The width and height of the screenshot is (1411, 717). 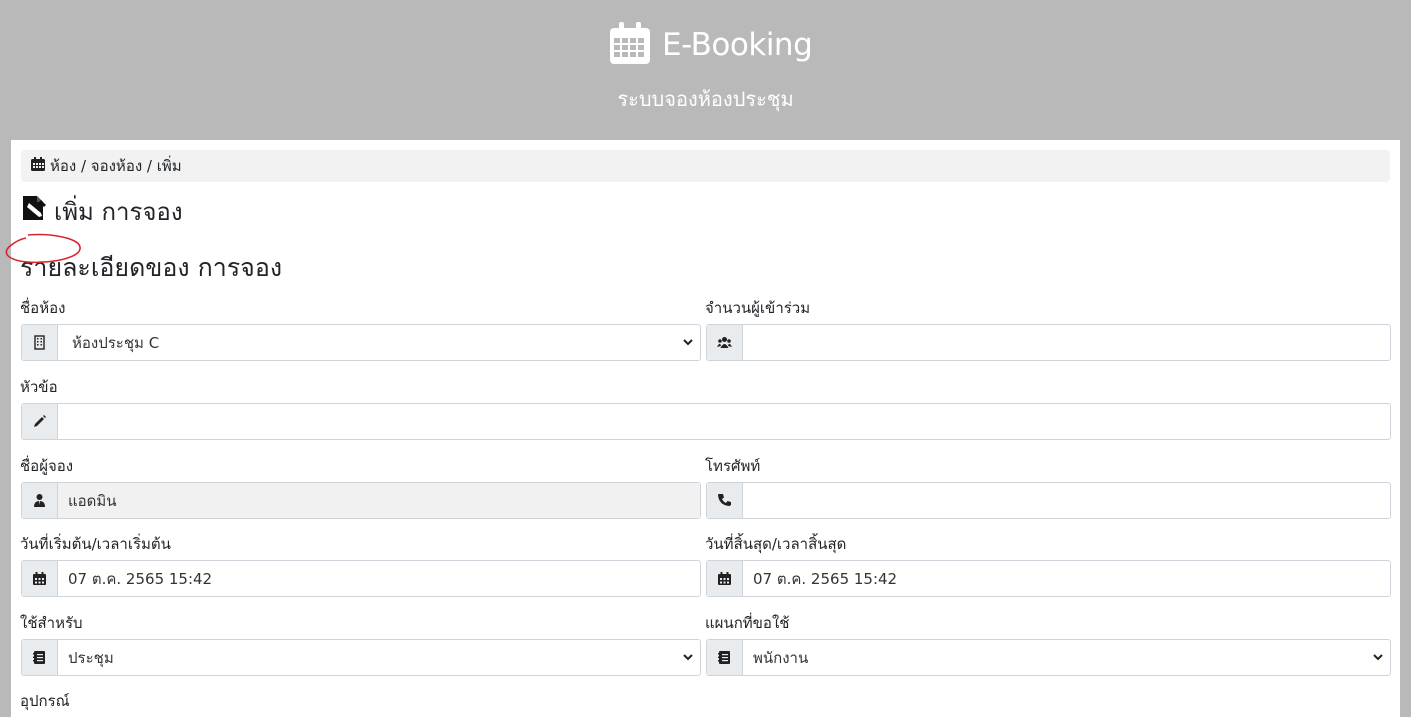 What do you see at coordinates (118, 212) in the screenshot?
I see `page-title-text: เพิ่ม การจอง` at bounding box center [118, 212].